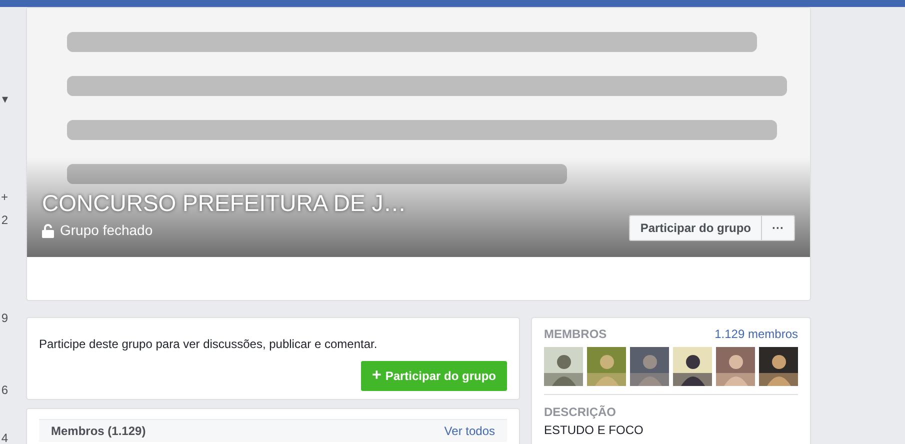  Describe the element at coordinates (4, 318) in the screenshot. I see `cut-off-text: 9` at that location.